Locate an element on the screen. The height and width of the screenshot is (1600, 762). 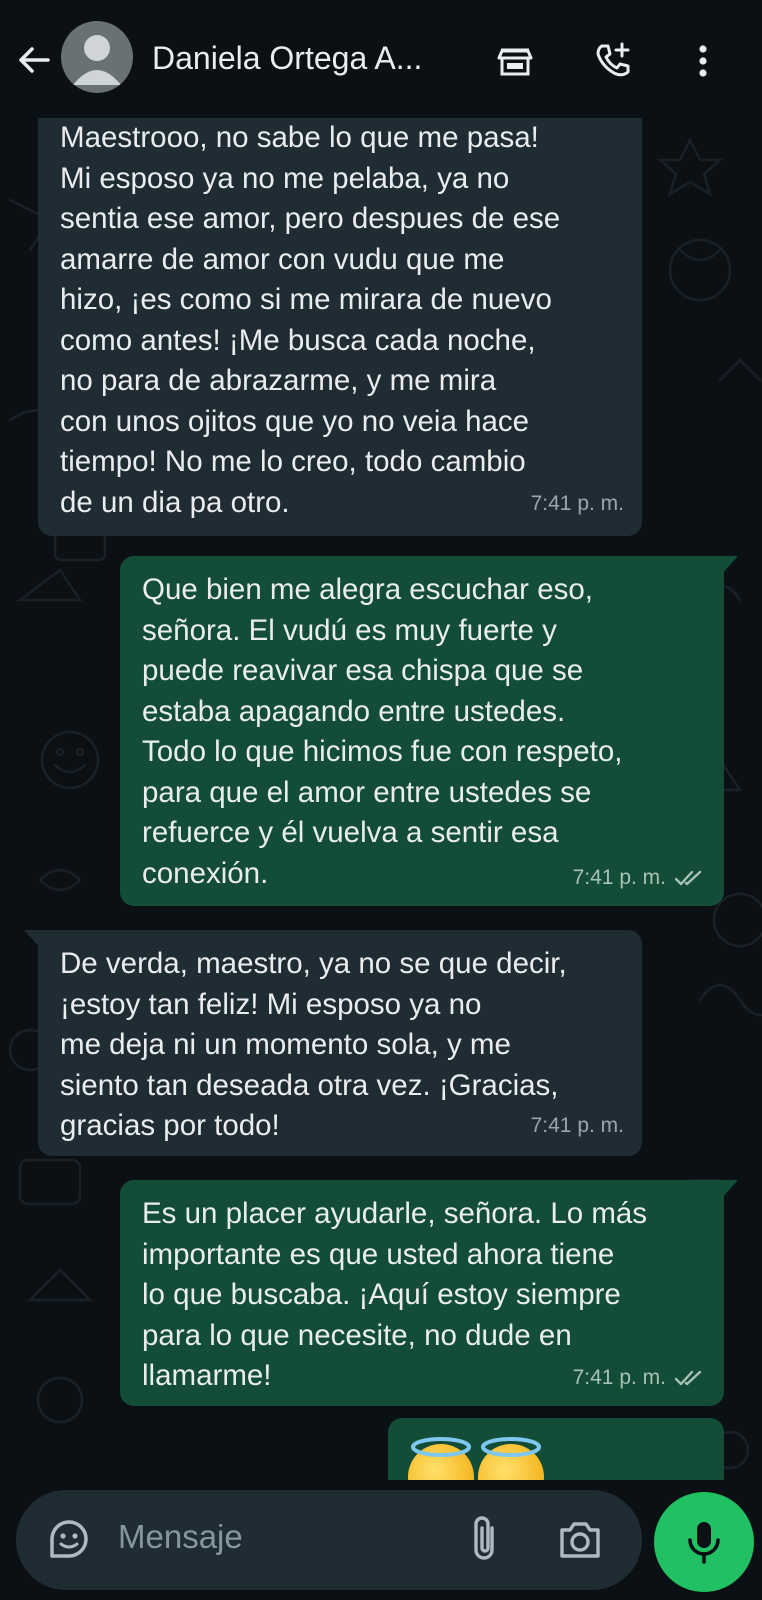
sticker-icon is located at coordinates (69, 1539).